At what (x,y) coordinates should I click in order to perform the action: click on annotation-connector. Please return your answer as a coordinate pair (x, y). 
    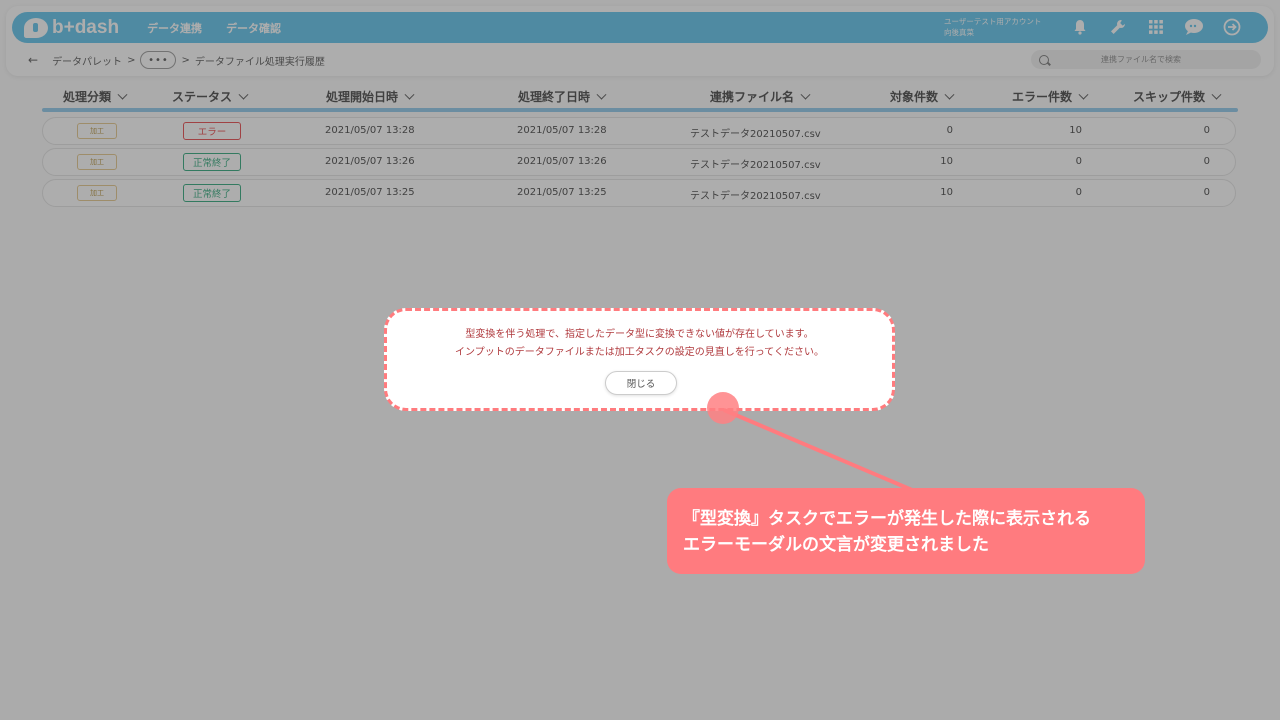
    Looking at the image, I should click on (818, 450).